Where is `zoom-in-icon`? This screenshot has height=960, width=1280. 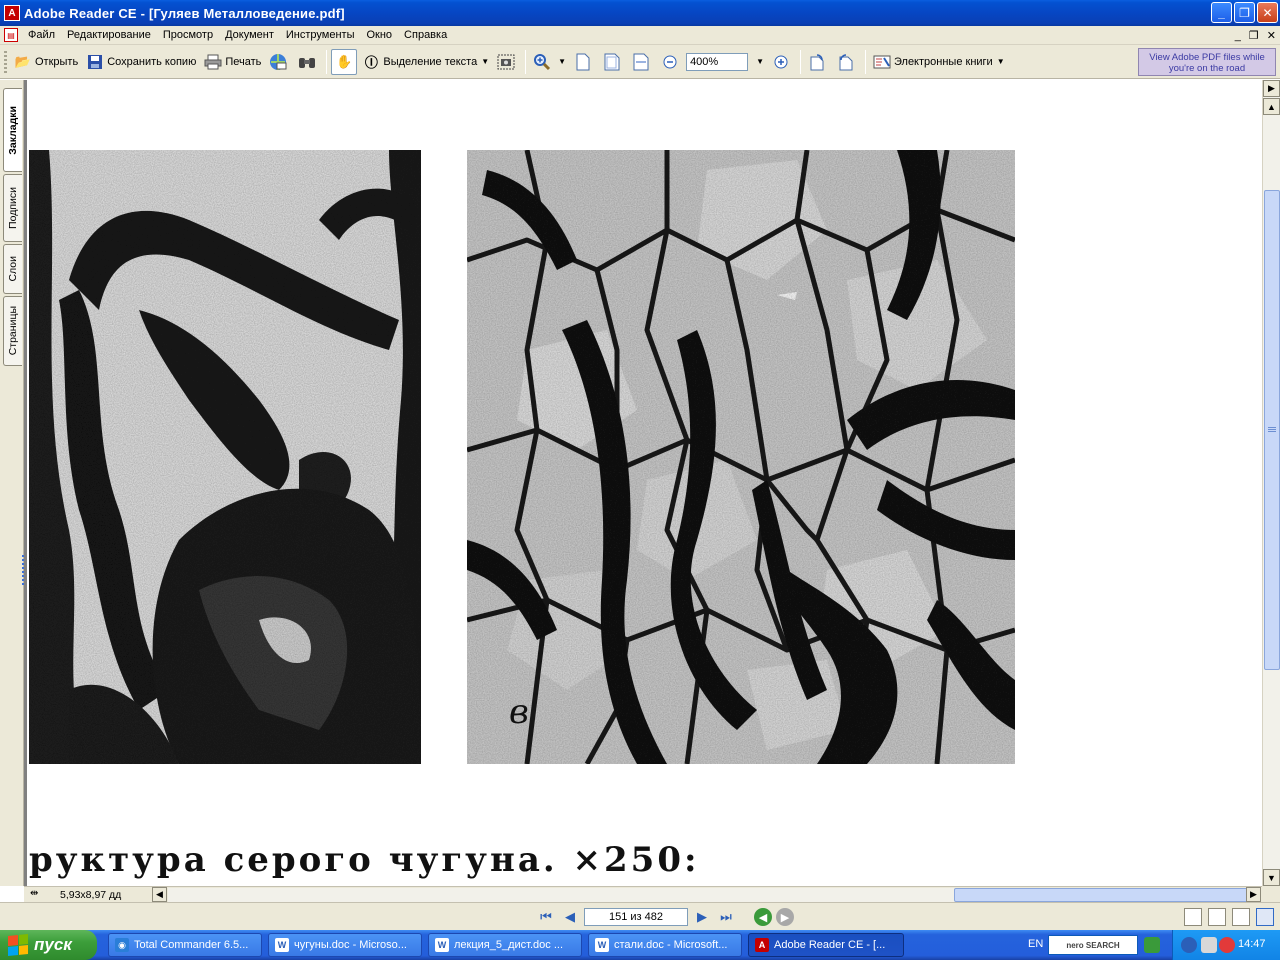 zoom-in-icon is located at coordinates (781, 62).